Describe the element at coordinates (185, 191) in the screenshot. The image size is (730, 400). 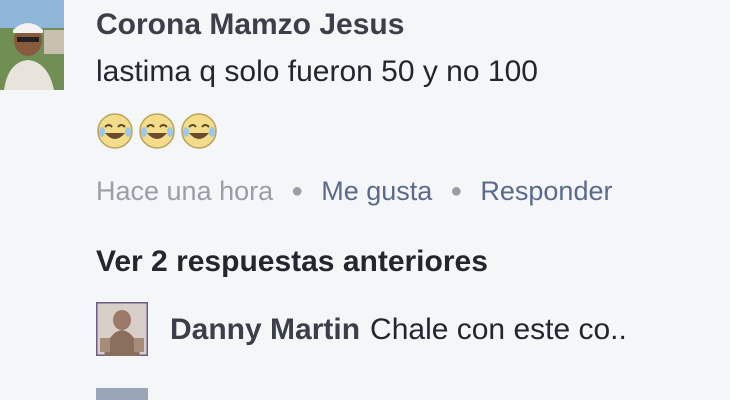
I see `comment-timestamp: Hace una hora` at that location.